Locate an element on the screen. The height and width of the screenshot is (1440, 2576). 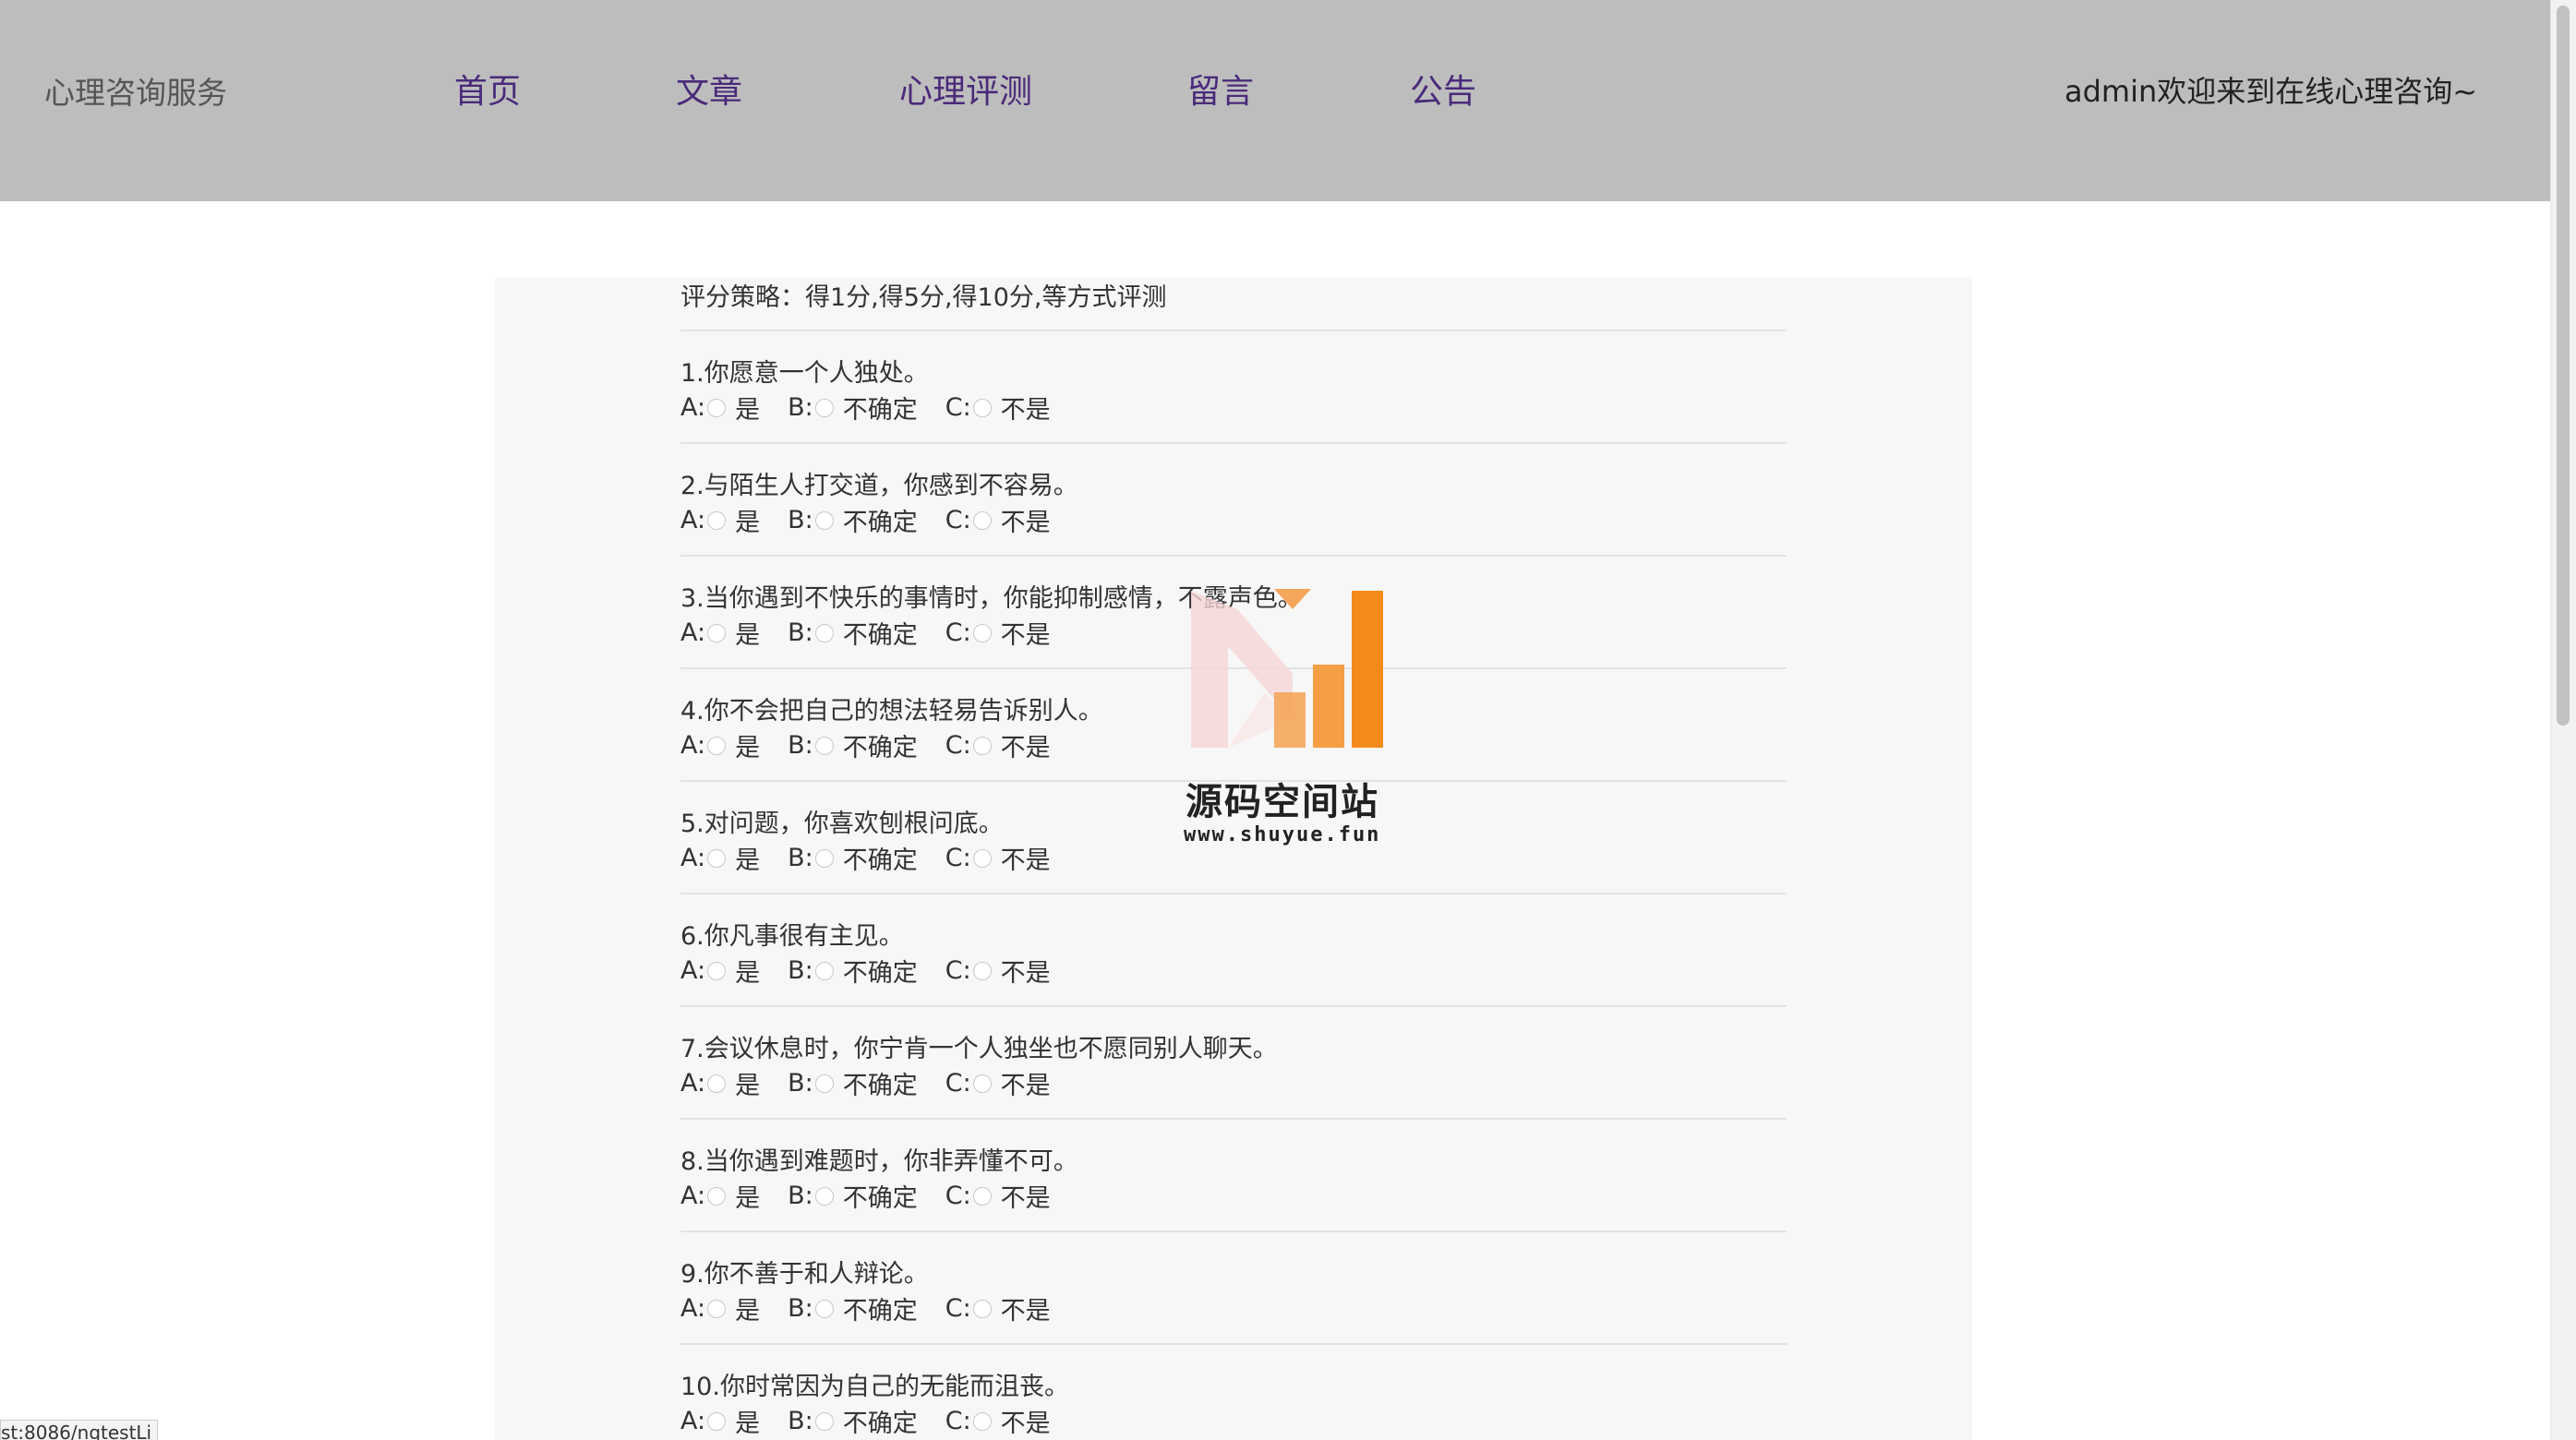
scrollbar is located at coordinates (2563, 720).